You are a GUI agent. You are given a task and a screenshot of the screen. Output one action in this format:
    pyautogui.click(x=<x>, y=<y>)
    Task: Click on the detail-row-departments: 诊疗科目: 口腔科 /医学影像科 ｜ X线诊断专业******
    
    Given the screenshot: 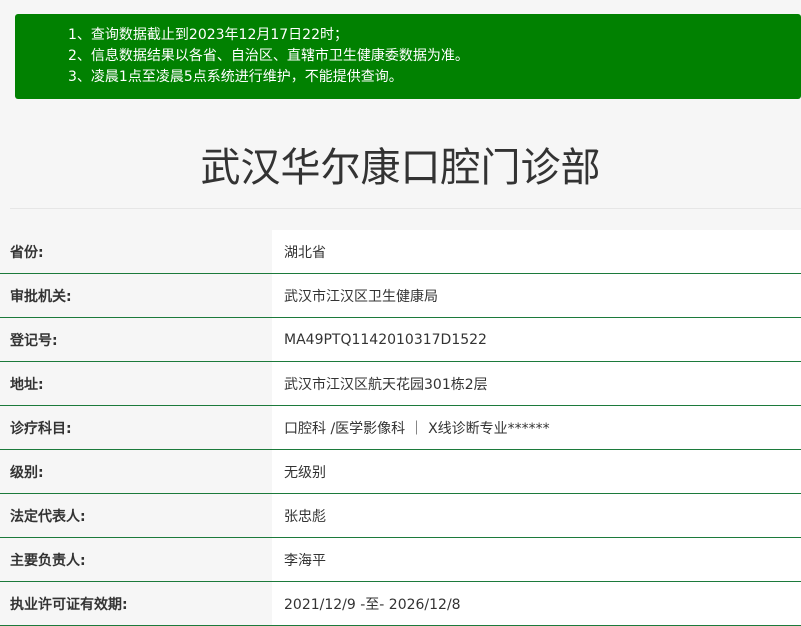 What is the action you would take?
    pyautogui.click(x=400, y=428)
    